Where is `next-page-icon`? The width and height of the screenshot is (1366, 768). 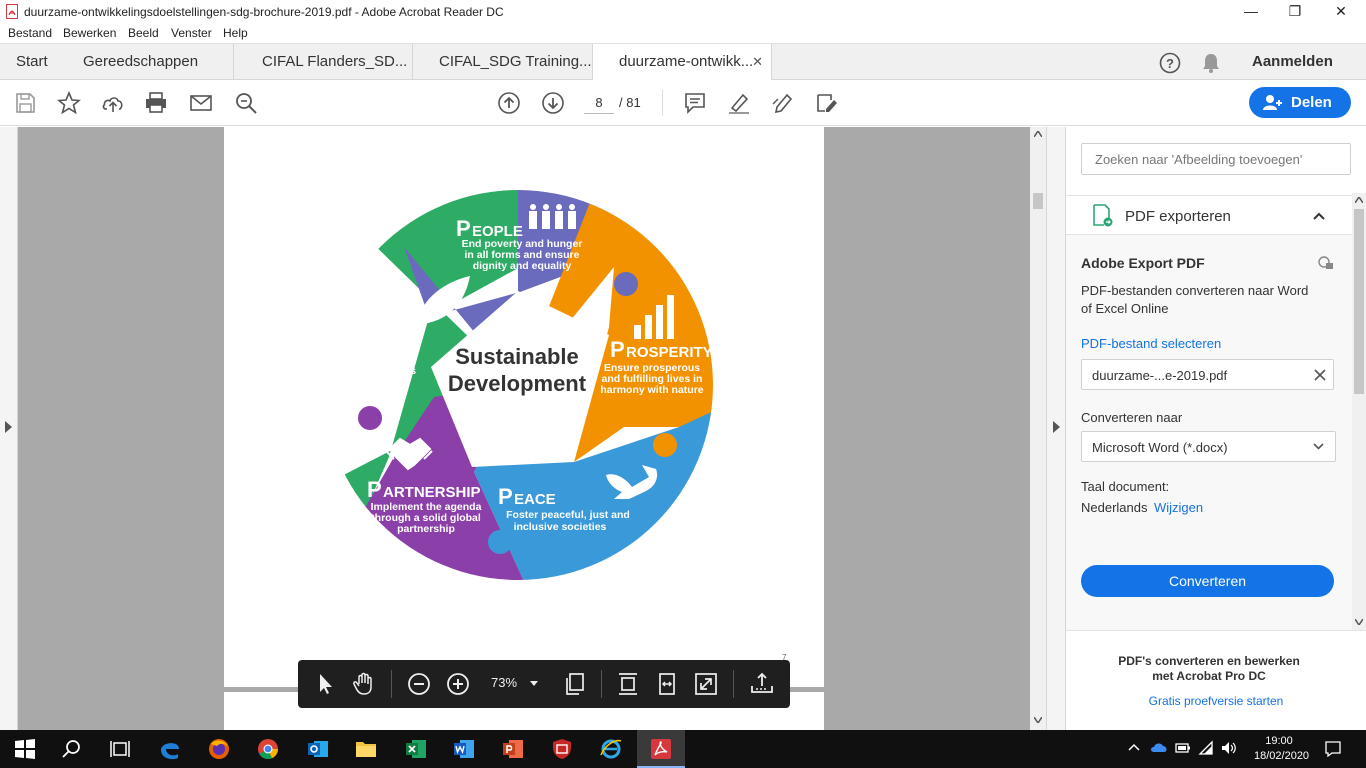
next-page-icon is located at coordinates (553, 103).